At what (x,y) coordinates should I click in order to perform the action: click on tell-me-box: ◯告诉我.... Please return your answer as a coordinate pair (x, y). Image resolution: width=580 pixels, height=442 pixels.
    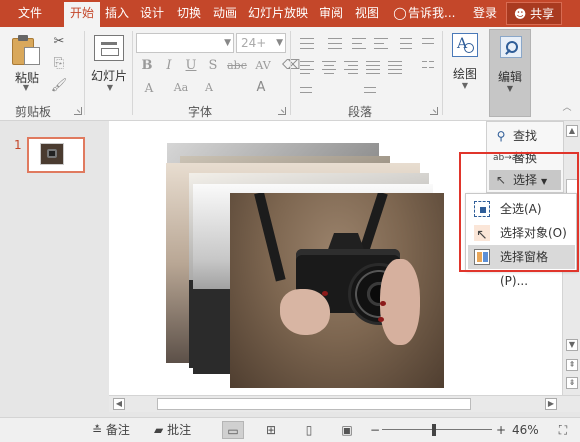
    Looking at the image, I should click on (423, 13).